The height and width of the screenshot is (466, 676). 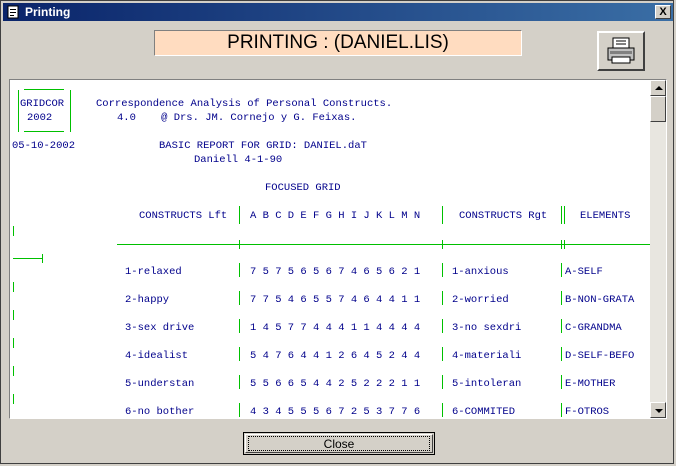 What do you see at coordinates (484, 412) in the screenshot?
I see `construct-right: 6-COMMITED` at bounding box center [484, 412].